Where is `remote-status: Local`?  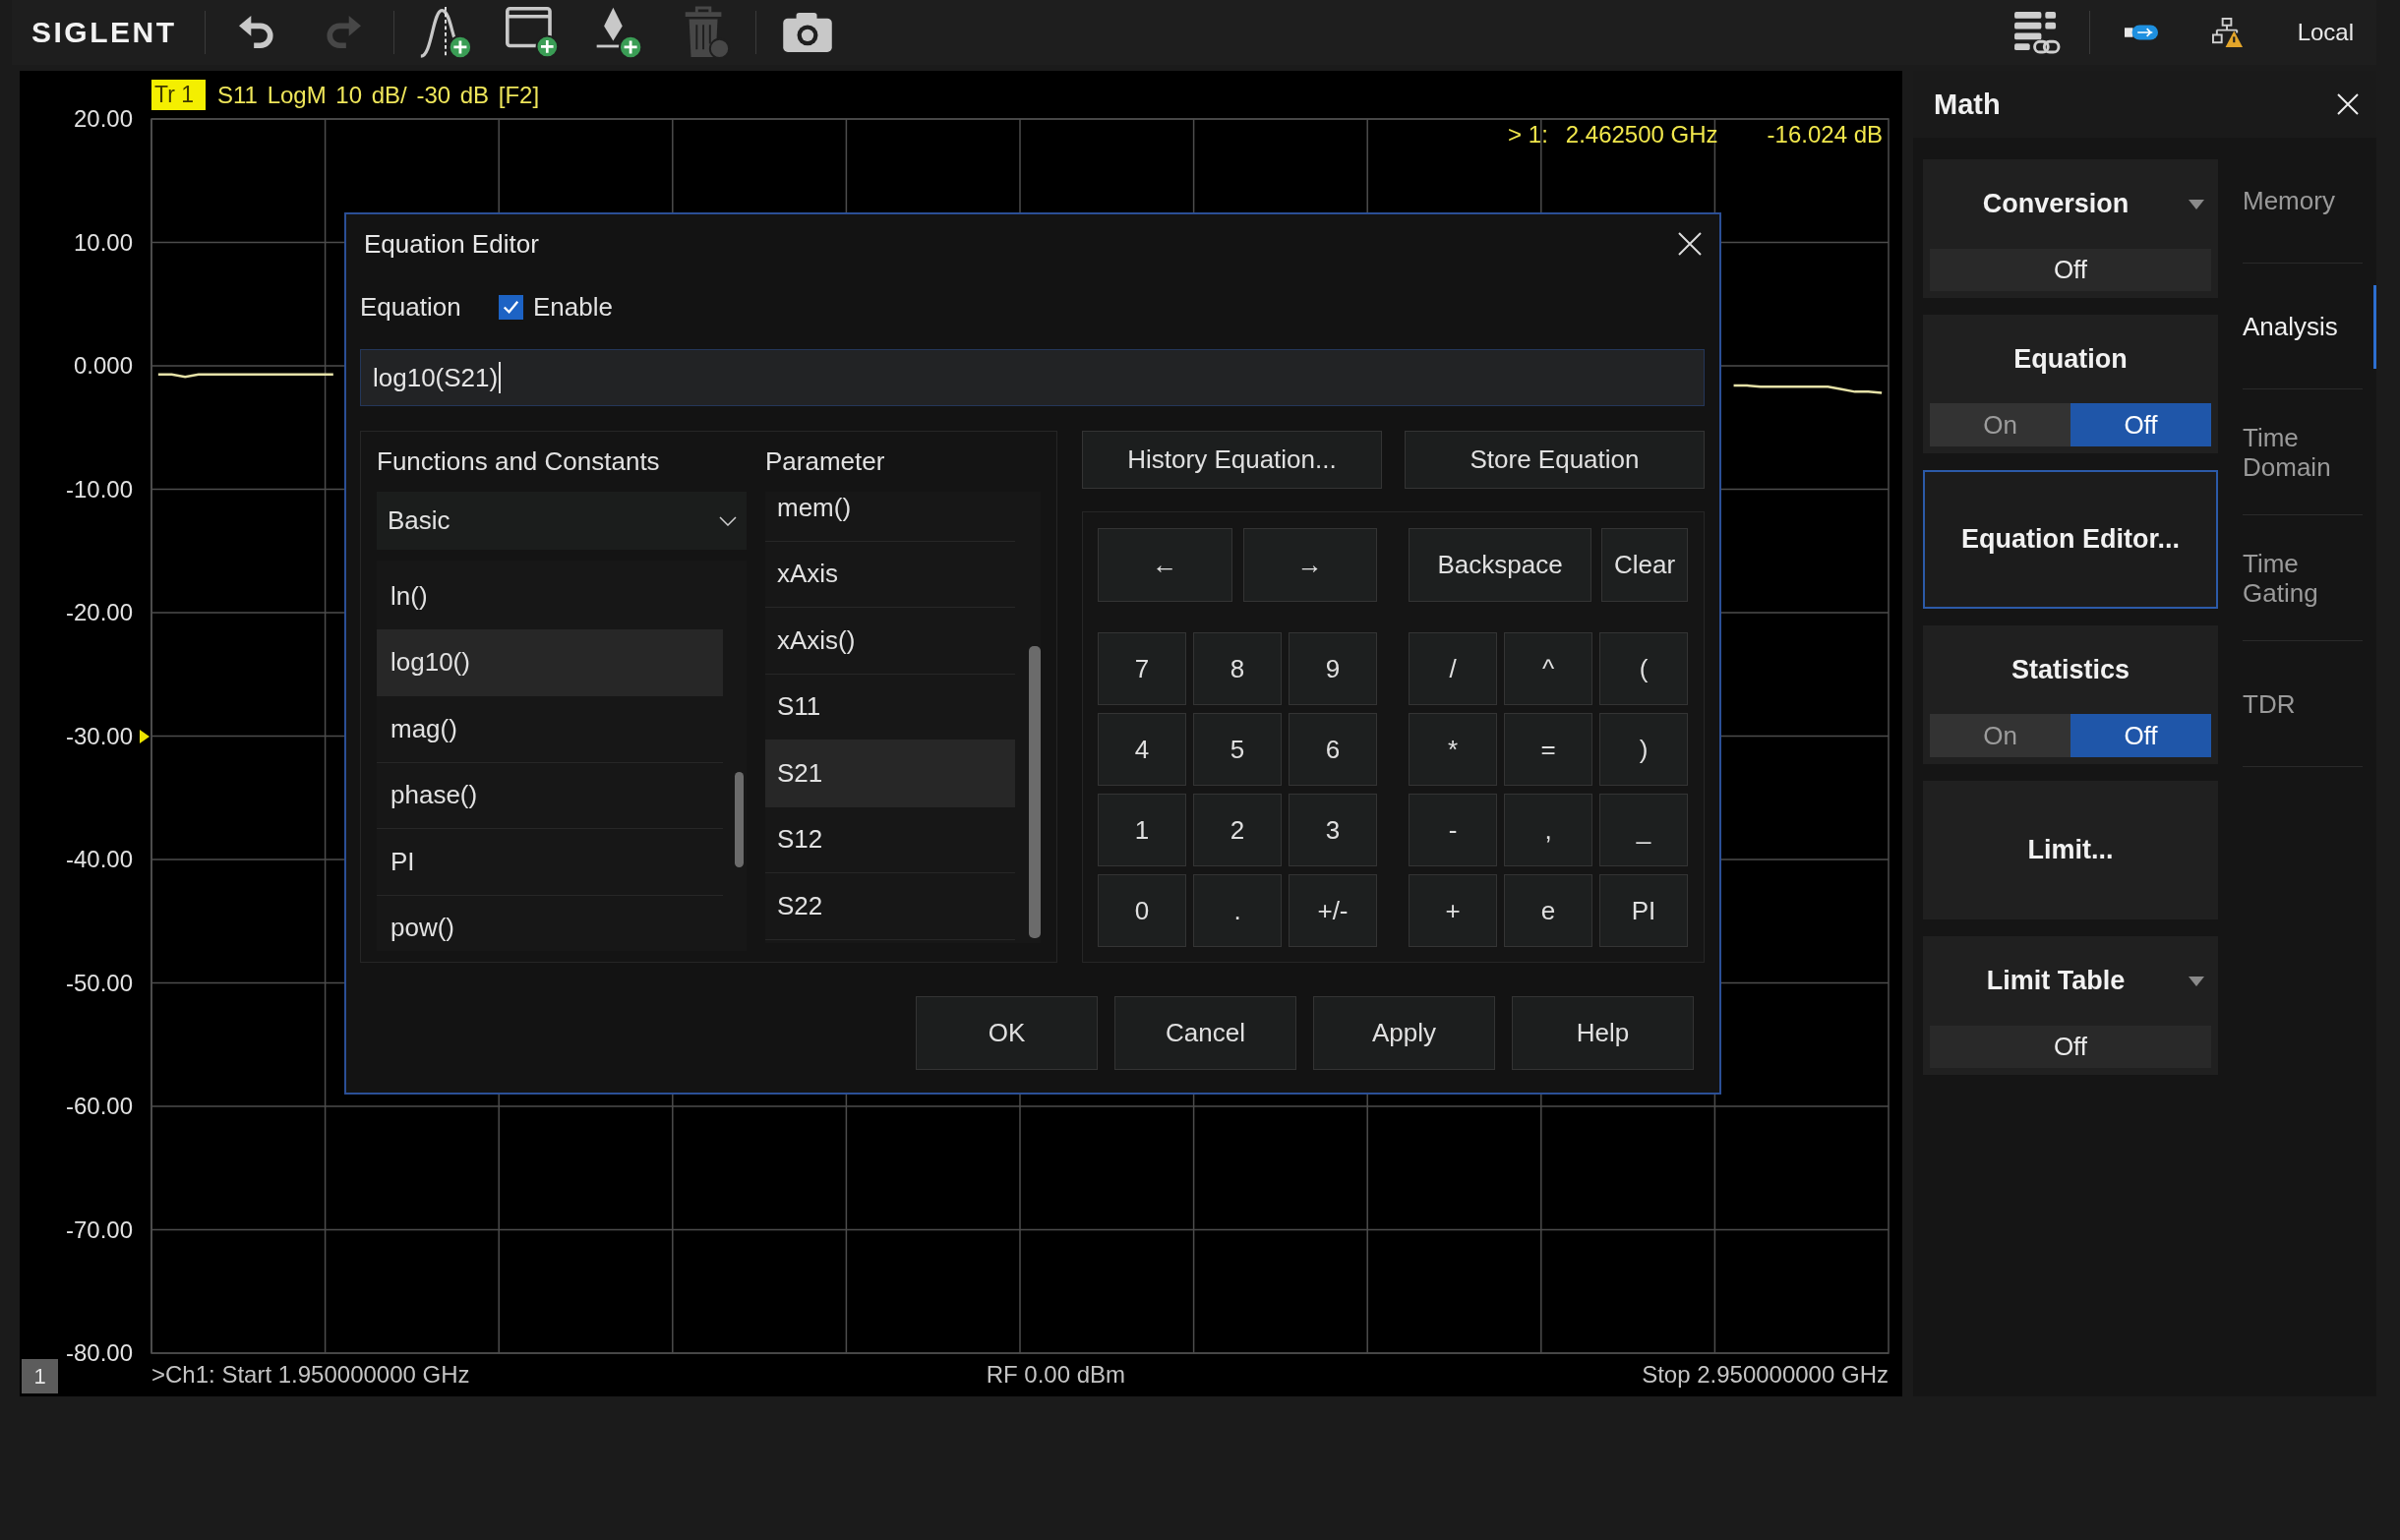 remote-status: Local is located at coordinates (2326, 33).